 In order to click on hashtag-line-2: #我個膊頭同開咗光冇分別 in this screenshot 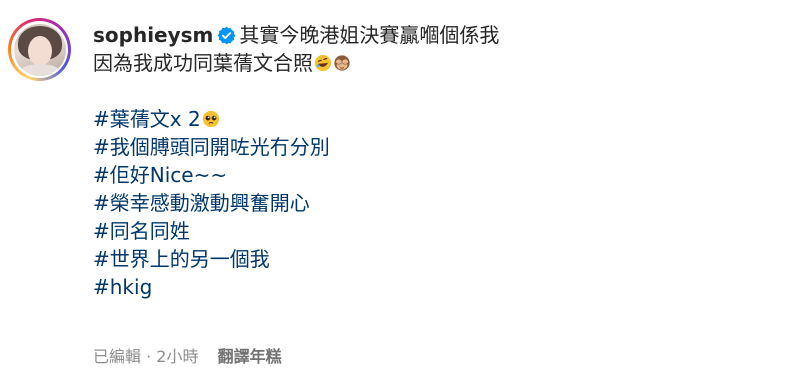, I will do `click(436, 147)`.